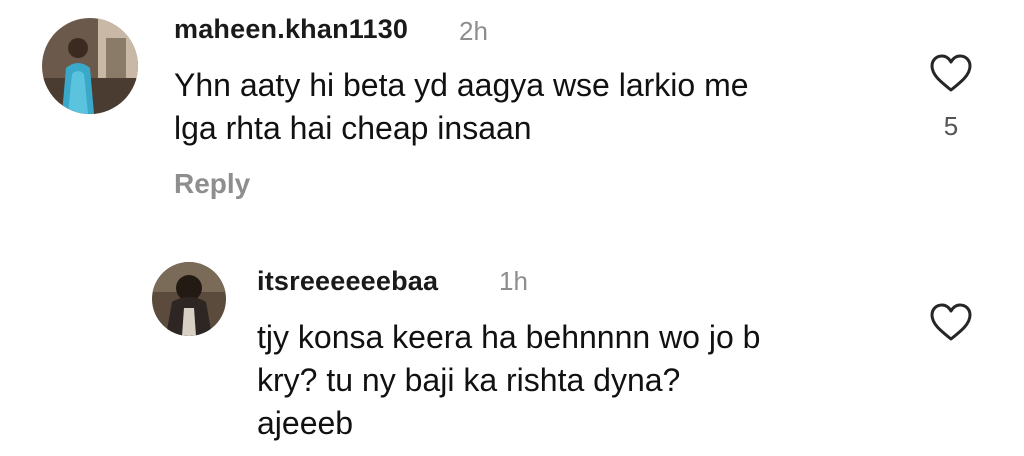 The image size is (1024, 456). I want to click on timestamp: 1h, so click(513, 281).